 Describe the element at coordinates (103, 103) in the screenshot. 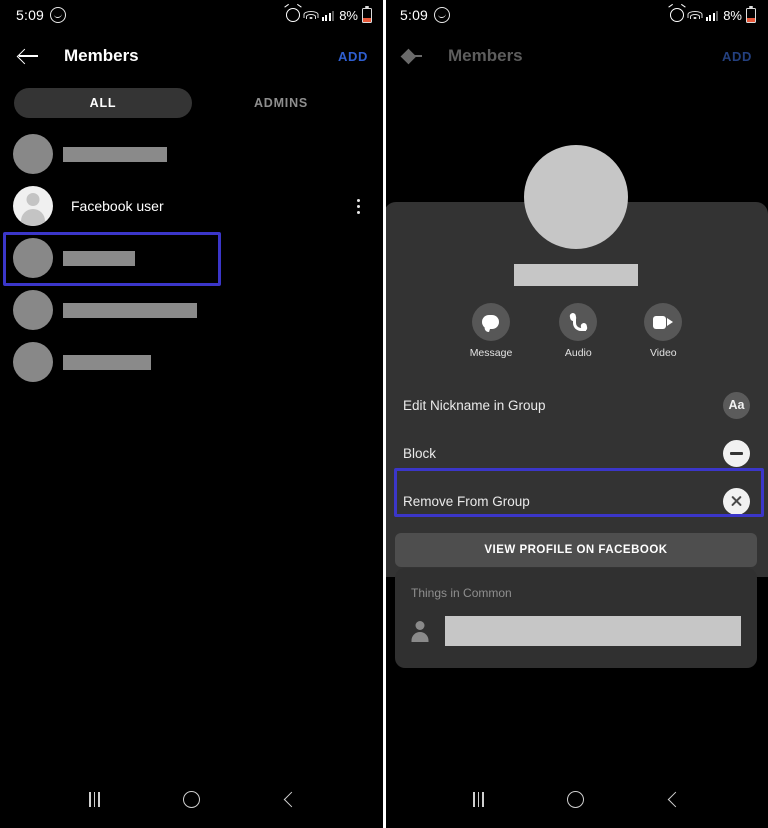

I see `tab-all: ALL` at that location.